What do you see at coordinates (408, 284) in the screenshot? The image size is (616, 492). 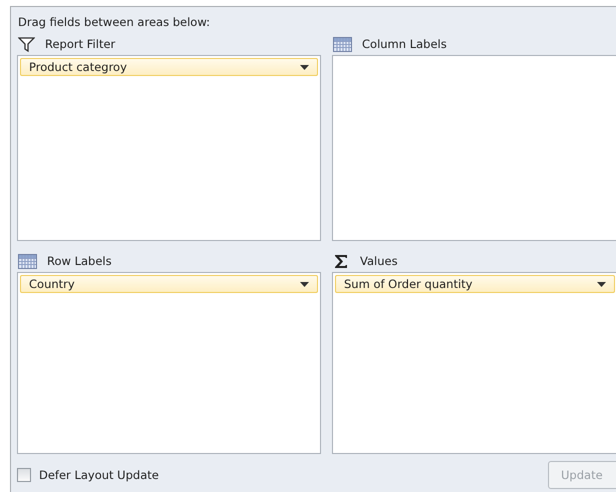 I see `field-label: Sum of Order quantity` at bounding box center [408, 284].